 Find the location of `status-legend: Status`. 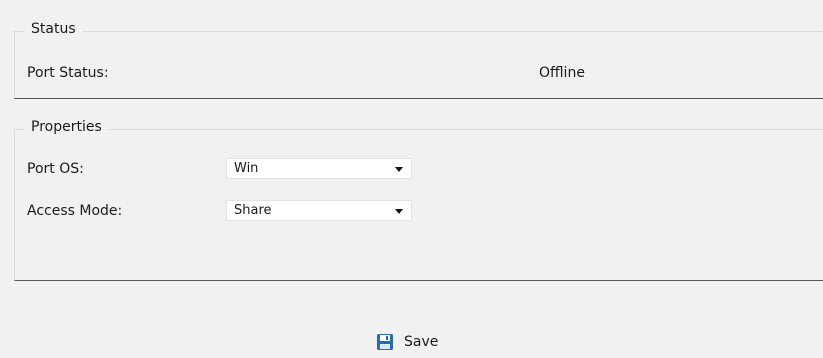

status-legend: Status is located at coordinates (53, 29).